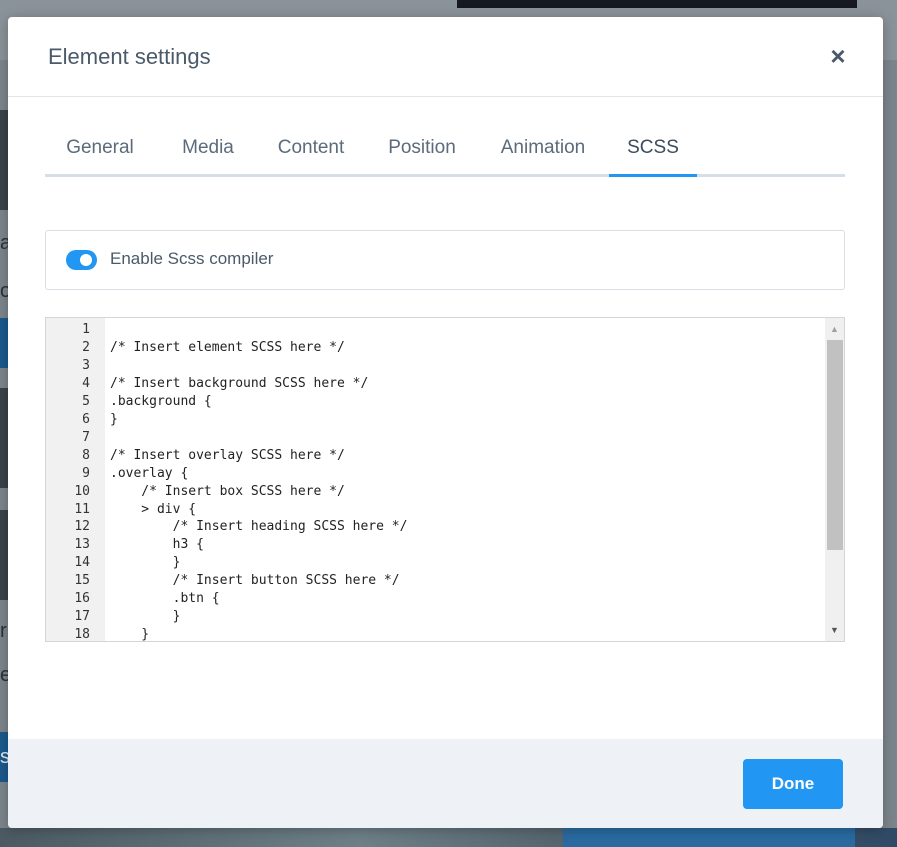 Image resolution: width=897 pixels, height=847 pixels. Describe the element at coordinates (435, 420) in the screenshot. I see `code-line: 6}` at that location.